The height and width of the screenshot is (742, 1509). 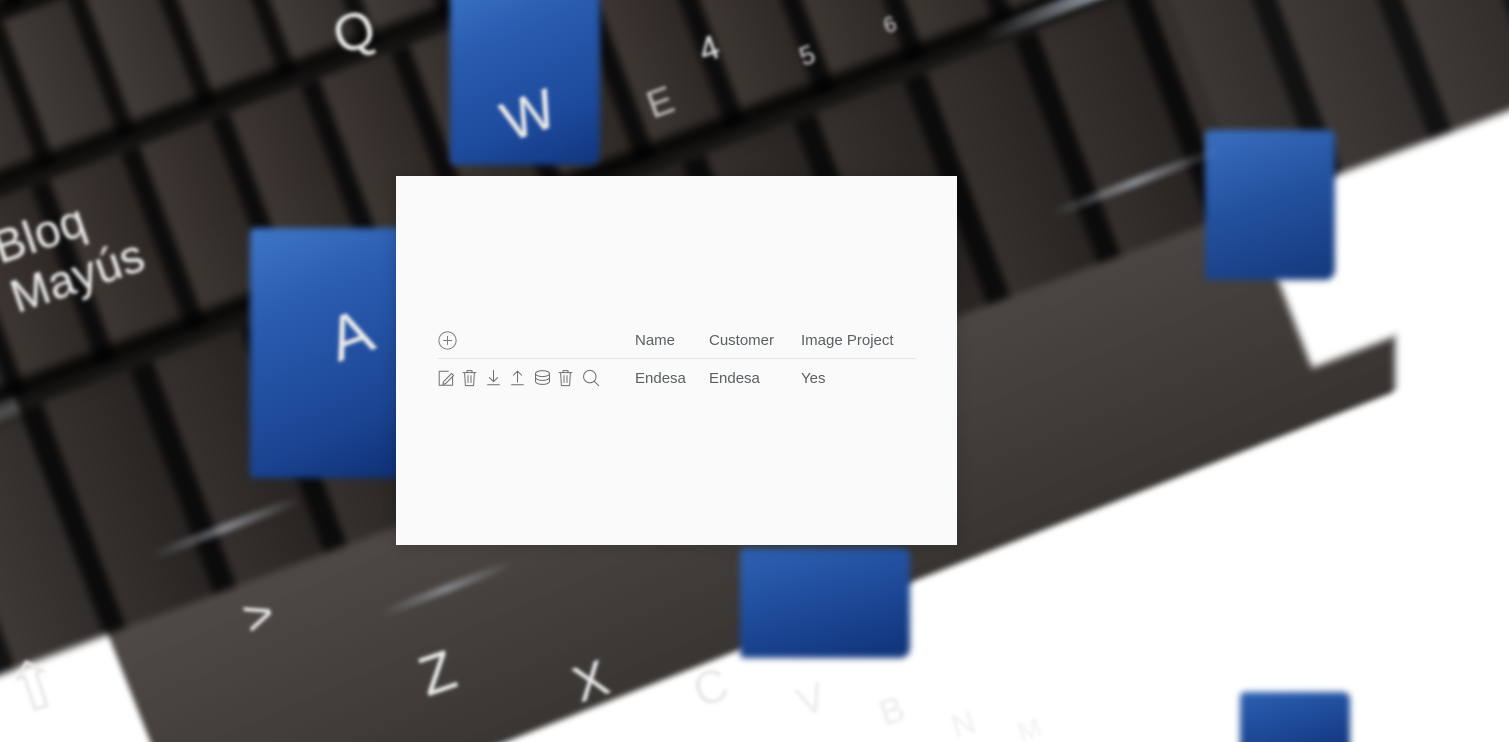 I want to click on keycap-legend-shift-arrow: ⇧, so click(x=37, y=687).